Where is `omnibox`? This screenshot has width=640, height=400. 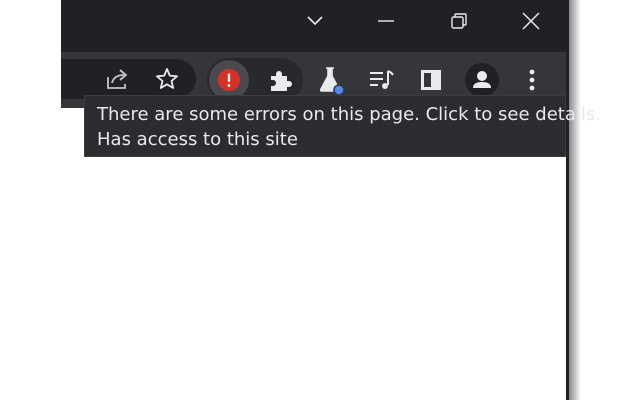
omnibox is located at coordinates (128, 79).